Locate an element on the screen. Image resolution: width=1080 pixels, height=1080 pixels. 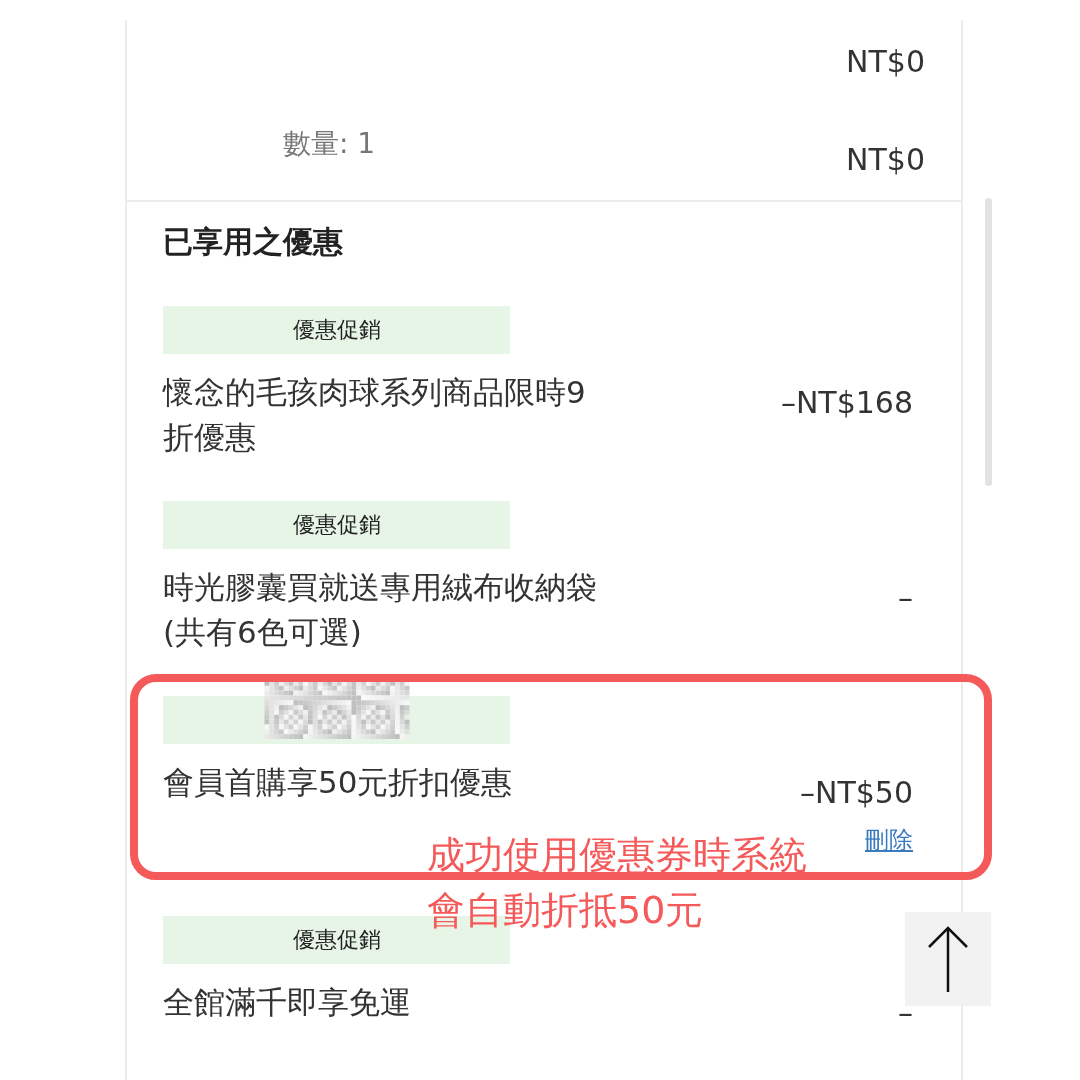
back-to-top-button is located at coordinates (948, 959).